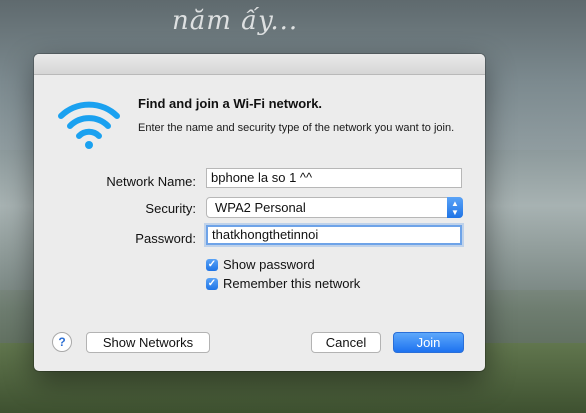  Describe the element at coordinates (428, 342) in the screenshot. I see `join-button: Join` at that location.